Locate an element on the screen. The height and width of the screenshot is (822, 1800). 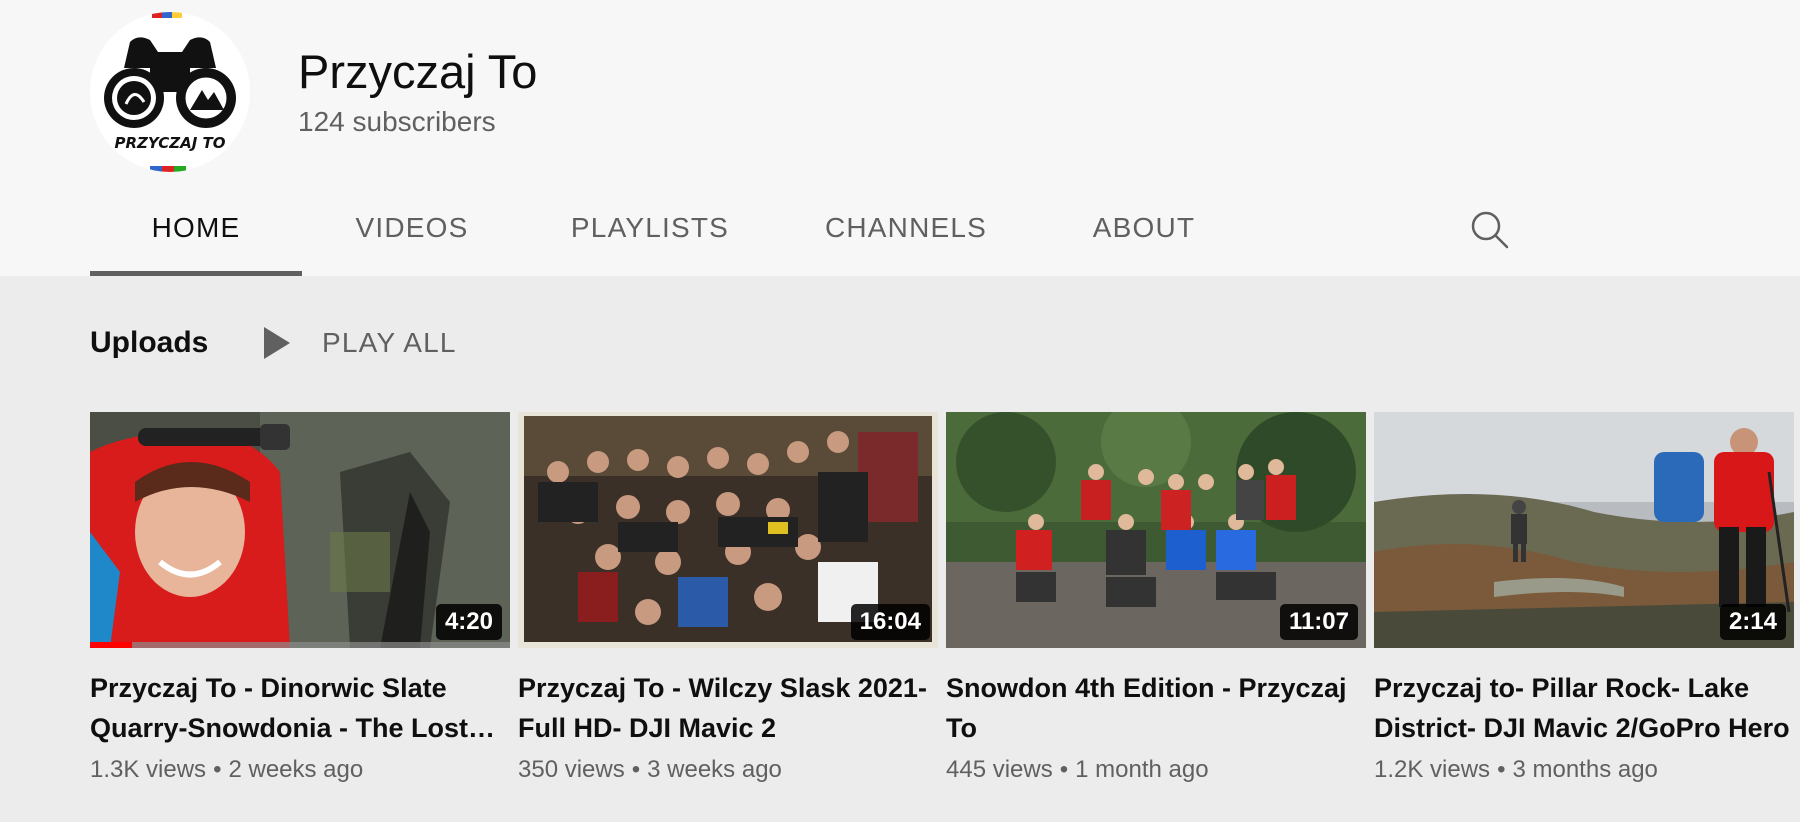
video-meta: 1.2K views • 3 months ago is located at coordinates (1584, 770).